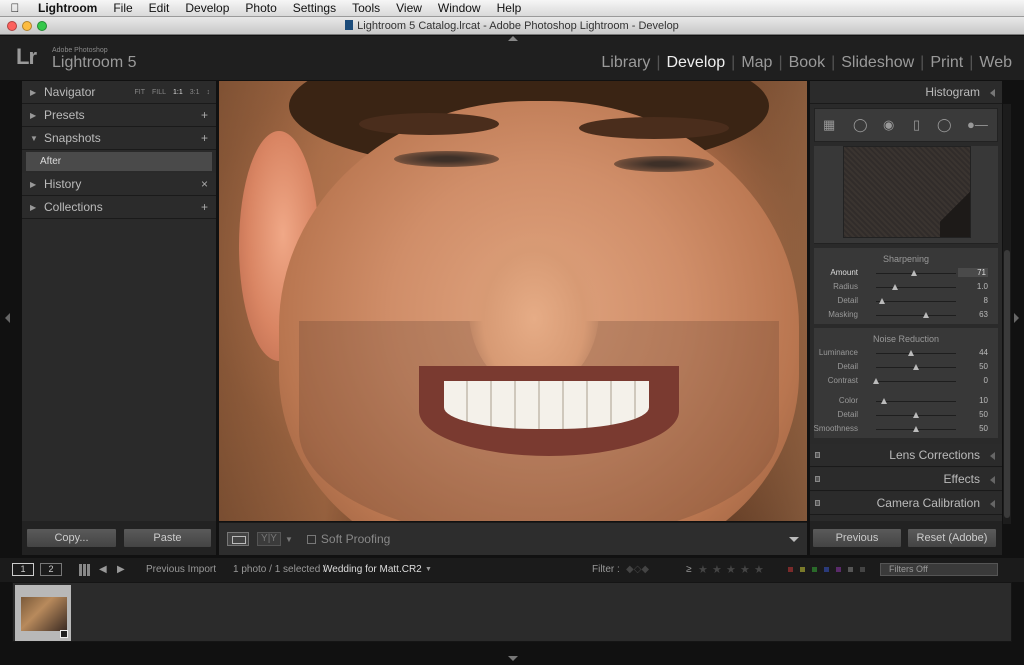  I want to click on menu-settings: Settings, so click(314, 8).